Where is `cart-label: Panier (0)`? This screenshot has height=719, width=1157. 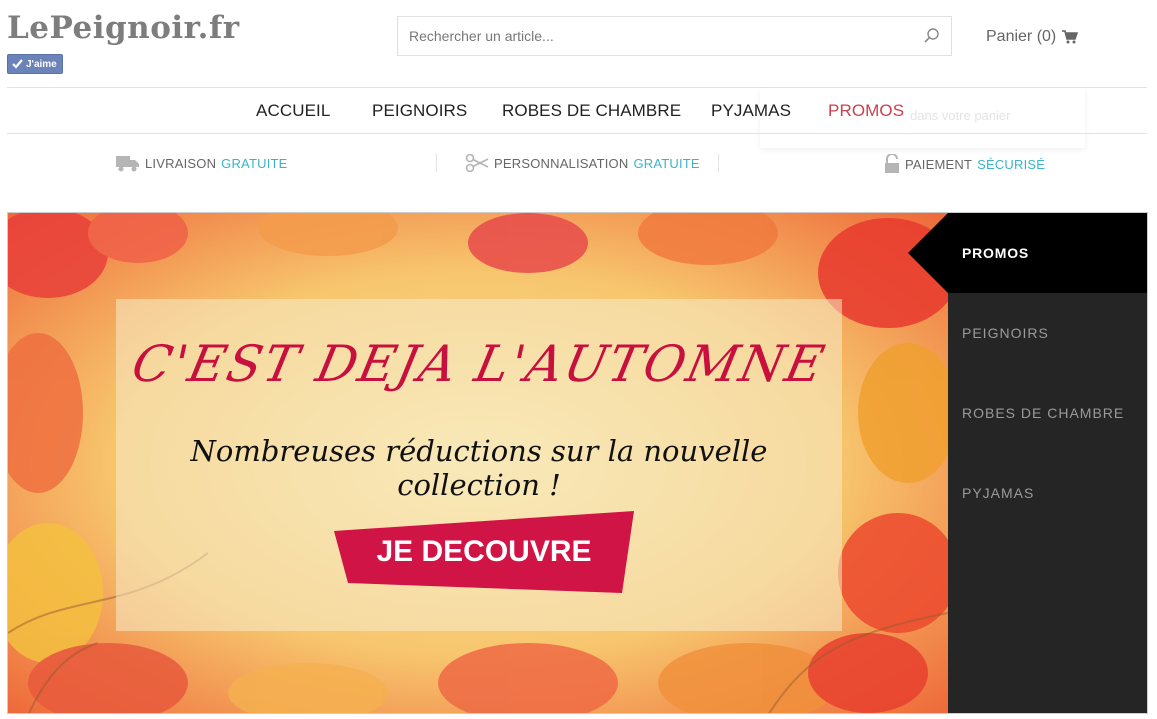 cart-label: Panier (0) is located at coordinates (1021, 36).